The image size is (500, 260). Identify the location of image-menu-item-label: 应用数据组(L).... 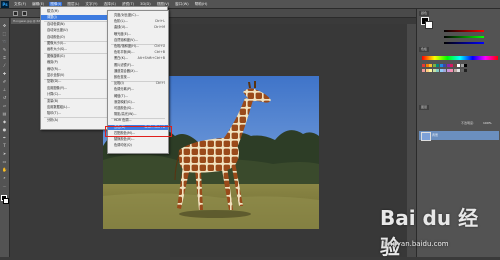
(59, 107).